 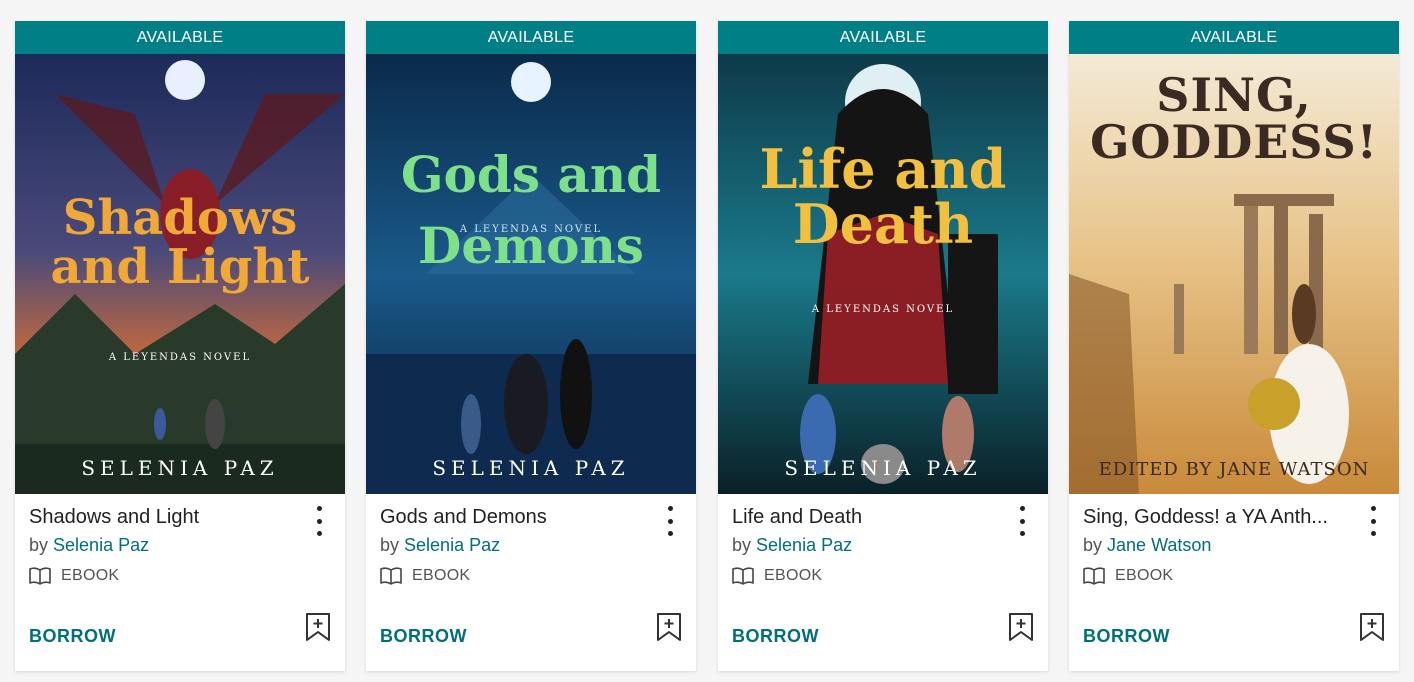 What do you see at coordinates (531, 540) in the screenshot?
I see `book-info: Gods and Demons by Selenia Paz EBOOK` at bounding box center [531, 540].